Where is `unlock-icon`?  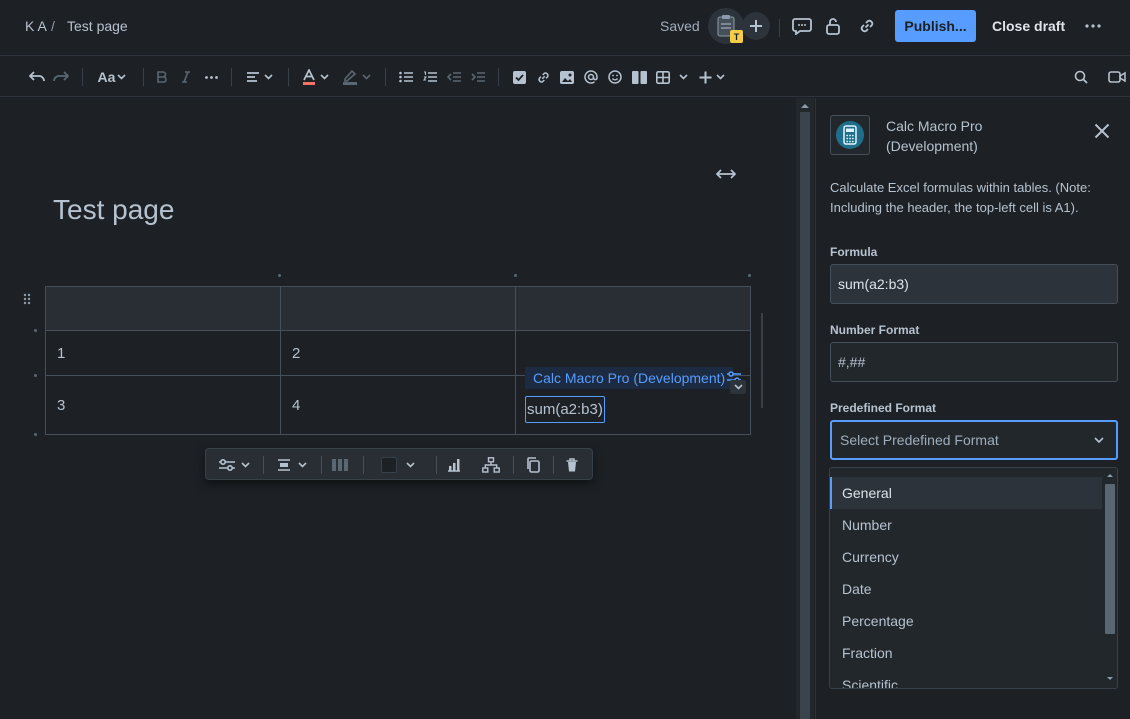
unlock-icon is located at coordinates (833, 26).